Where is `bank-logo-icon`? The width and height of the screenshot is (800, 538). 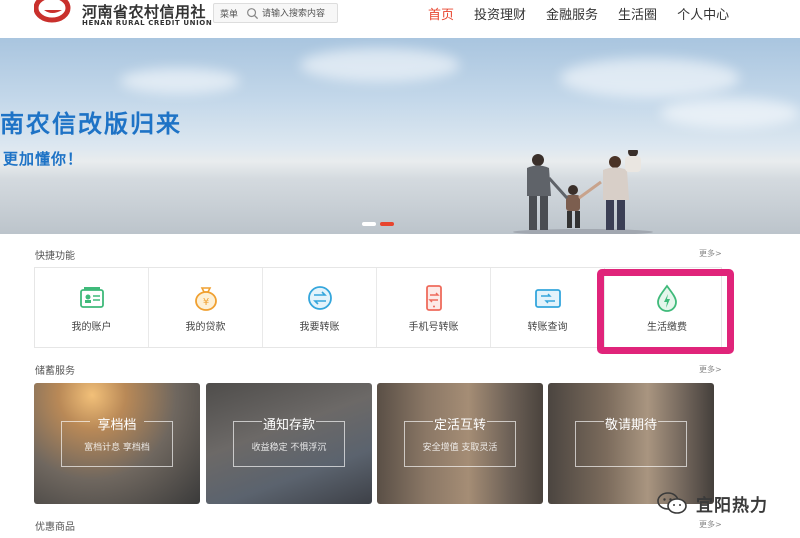 bank-logo-icon is located at coordinates (52, 11).